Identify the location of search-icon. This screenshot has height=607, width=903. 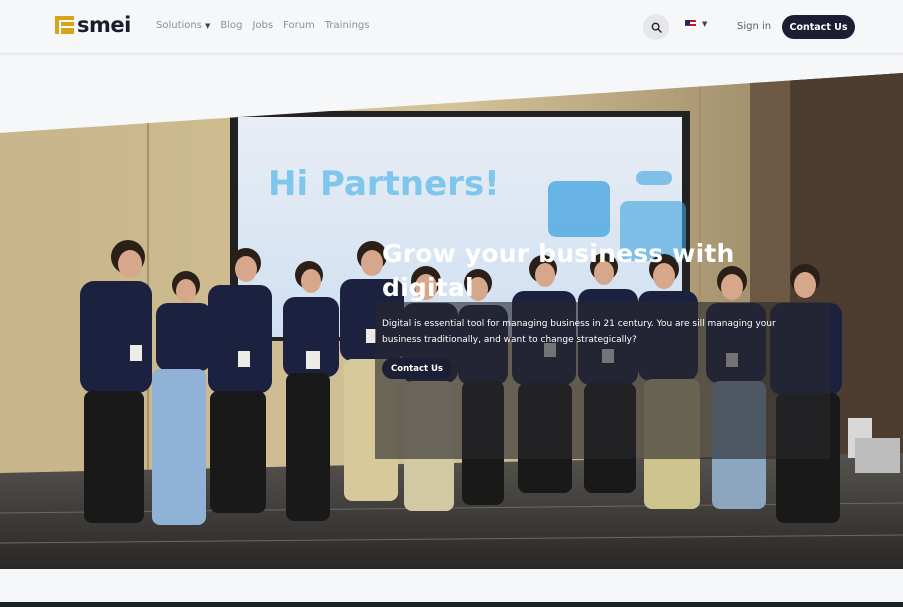
(656, 27).